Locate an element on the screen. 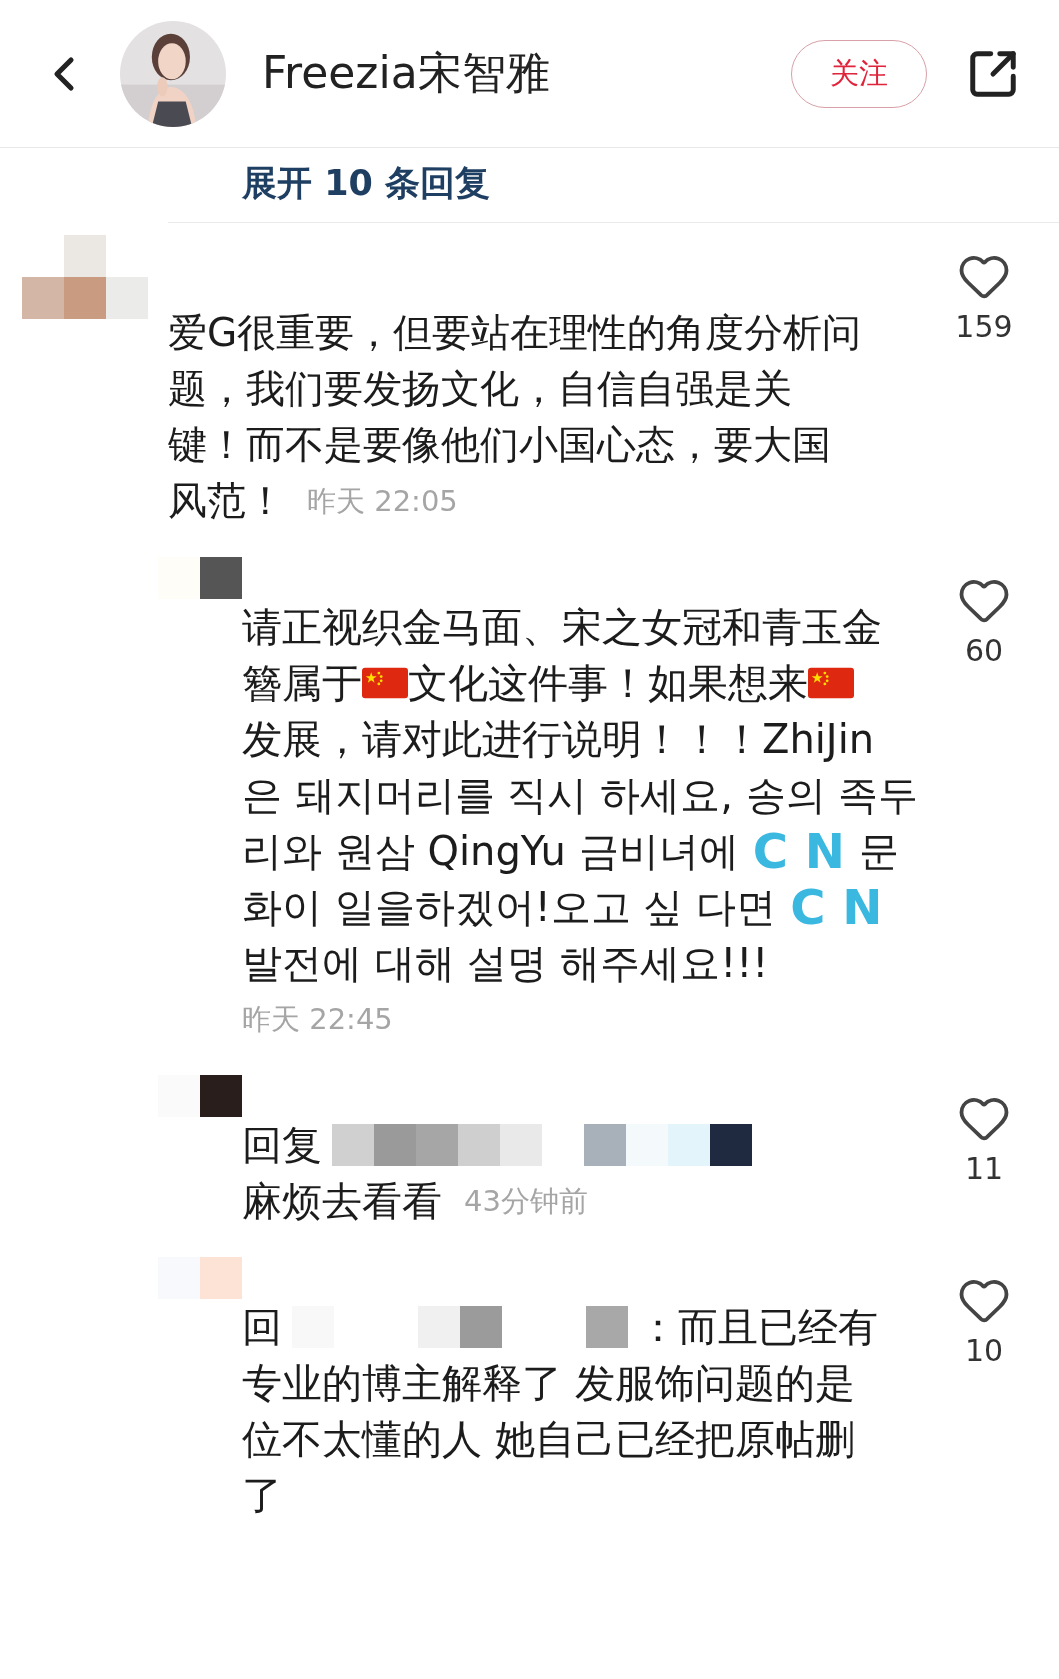  comment-text: ：而且已经有 is located at coordinates (758, 1327).